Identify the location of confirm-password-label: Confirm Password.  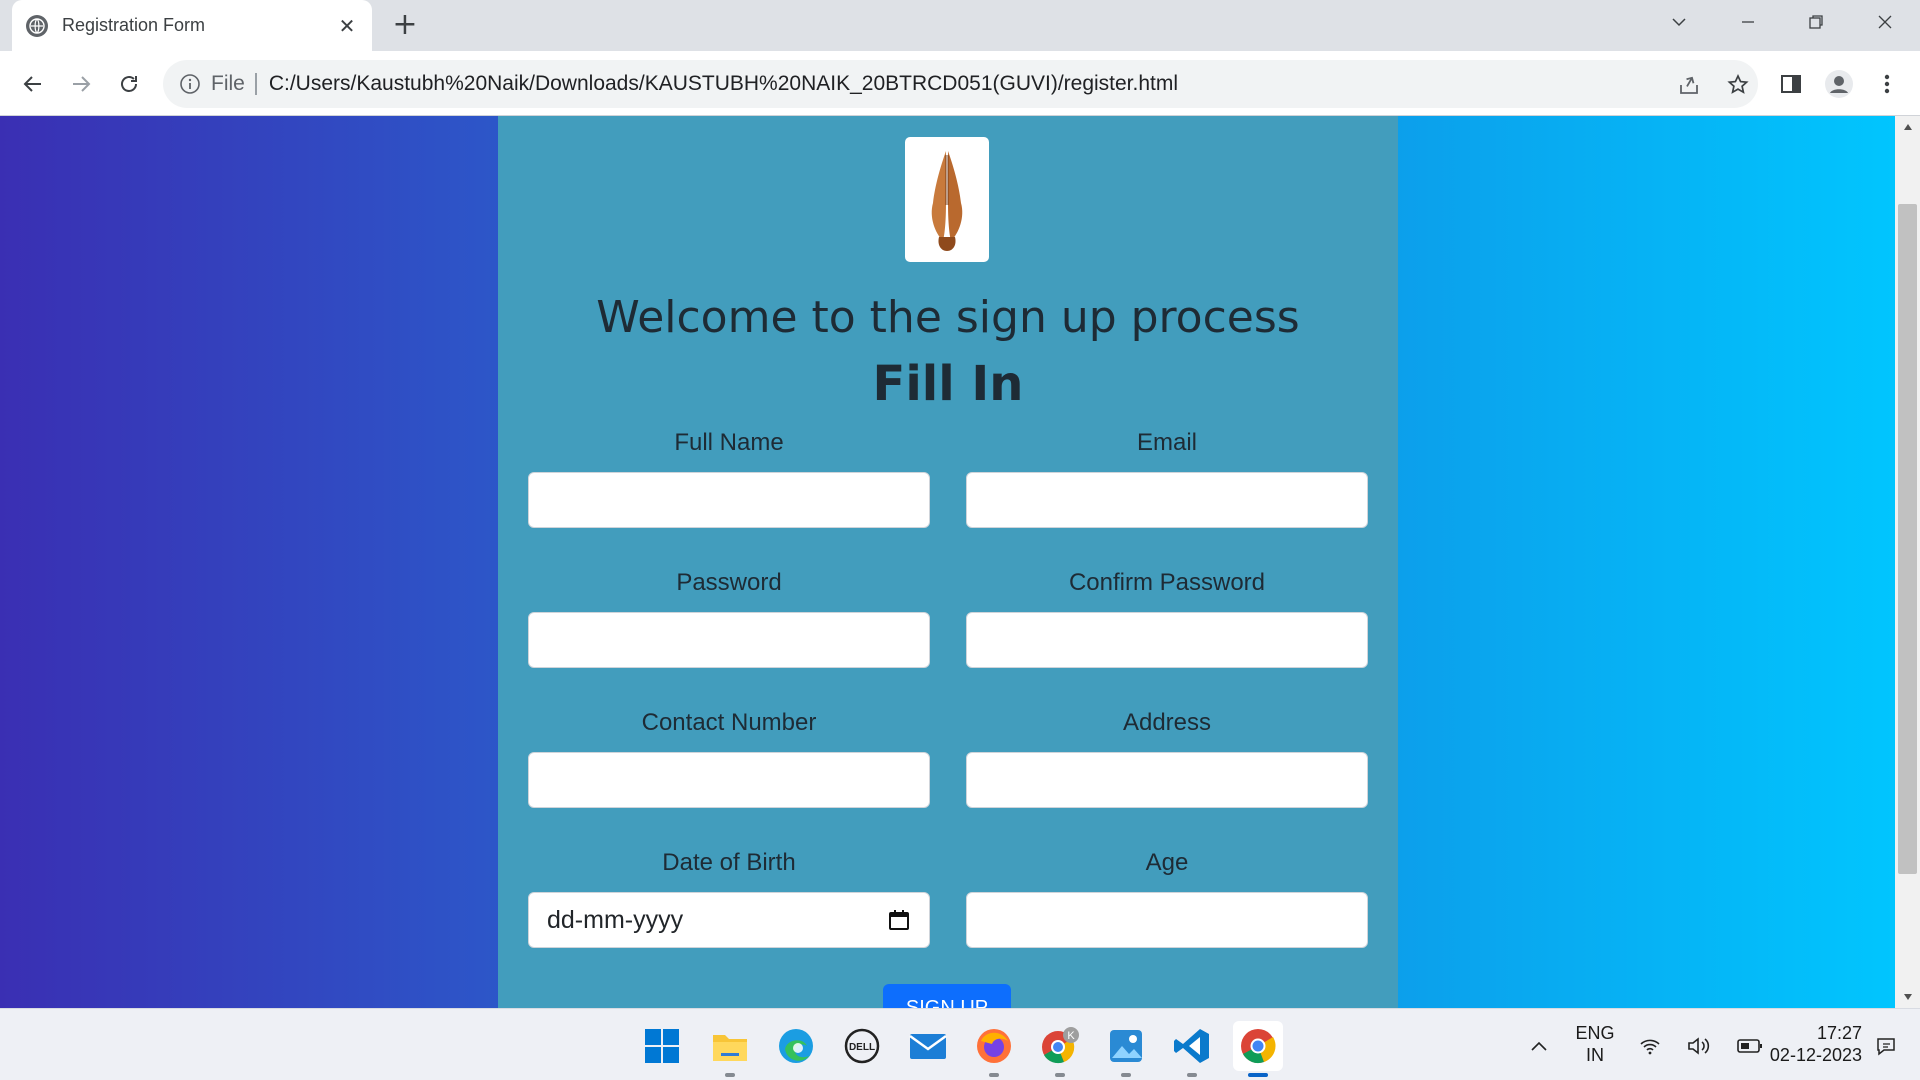
(1167, 582).